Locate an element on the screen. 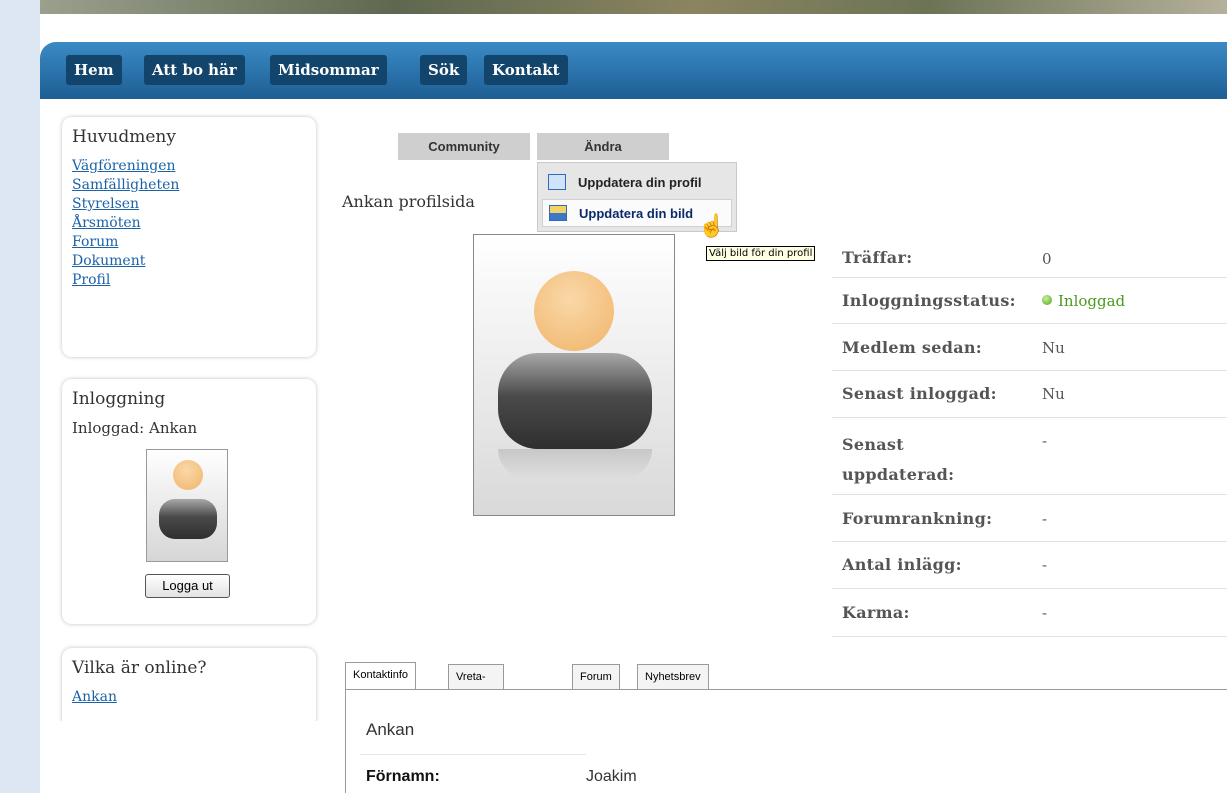 The image size is (1227, 793). nav-item-att-bo-har: Att bo här is located at coordinates (194, 70).